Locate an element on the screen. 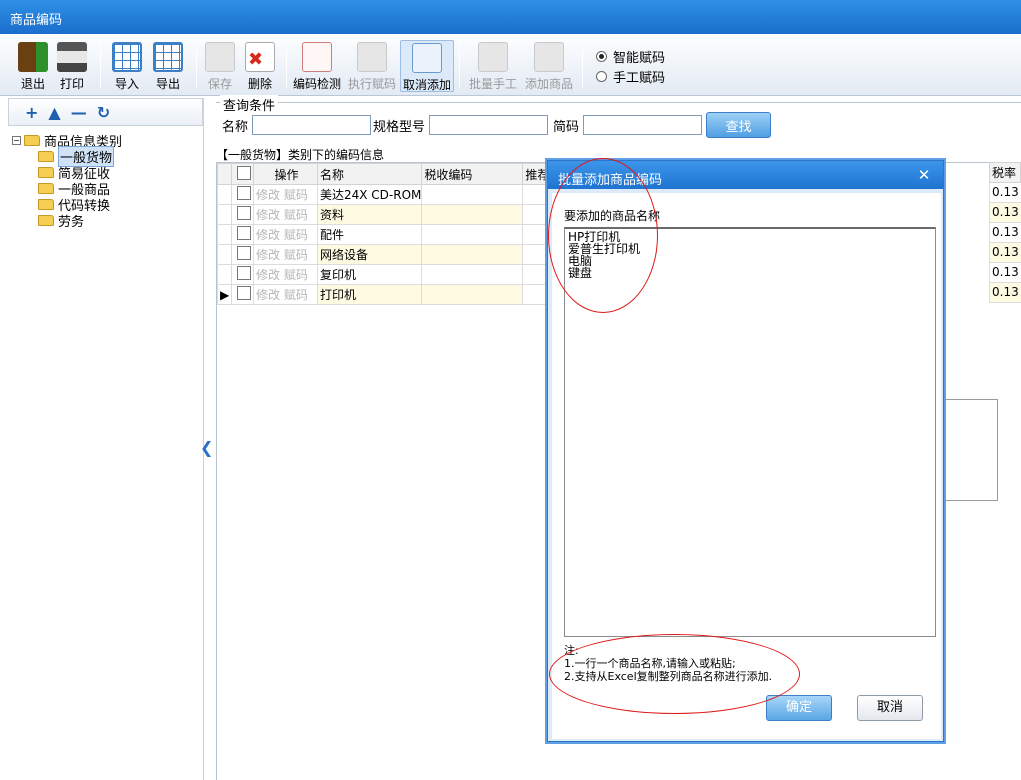 Image resolution: width=1021 pixels, height=780 pixels. dialog-title-bar: 批量添加商品编码 ✕ is located at coordinates (745, 175).